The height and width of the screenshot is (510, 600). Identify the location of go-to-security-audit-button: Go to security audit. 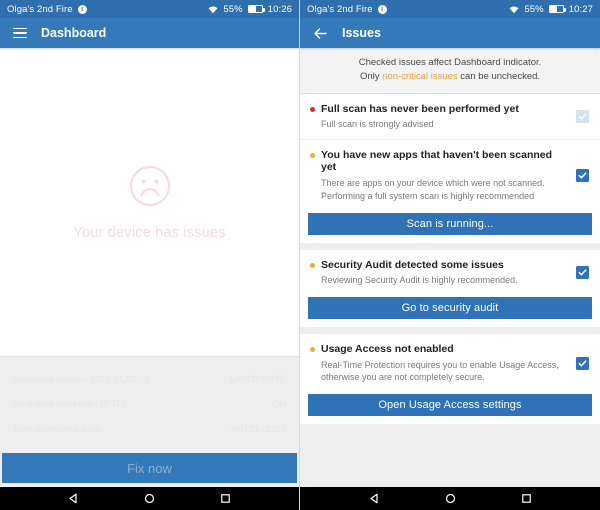
(450, 307).